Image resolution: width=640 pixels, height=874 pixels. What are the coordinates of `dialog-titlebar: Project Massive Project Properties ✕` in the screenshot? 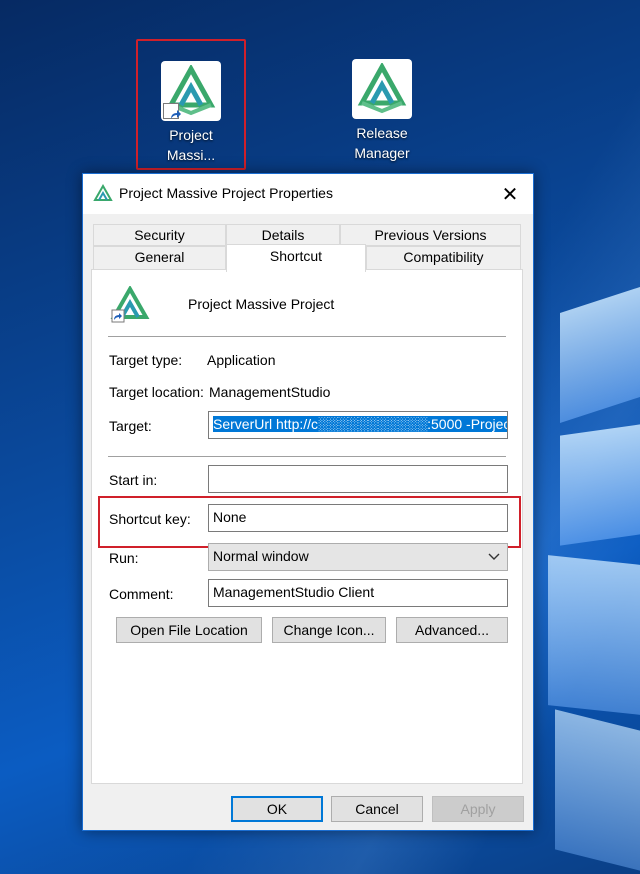 It's located at (308, 194).